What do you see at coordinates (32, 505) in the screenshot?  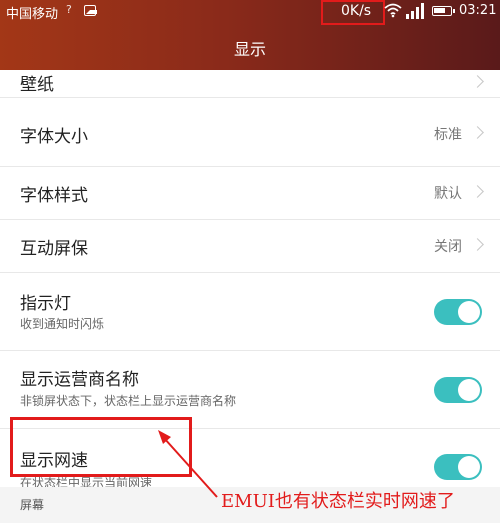 I see `section-label-screen: 屏幕` at bounding box center [32, 505].